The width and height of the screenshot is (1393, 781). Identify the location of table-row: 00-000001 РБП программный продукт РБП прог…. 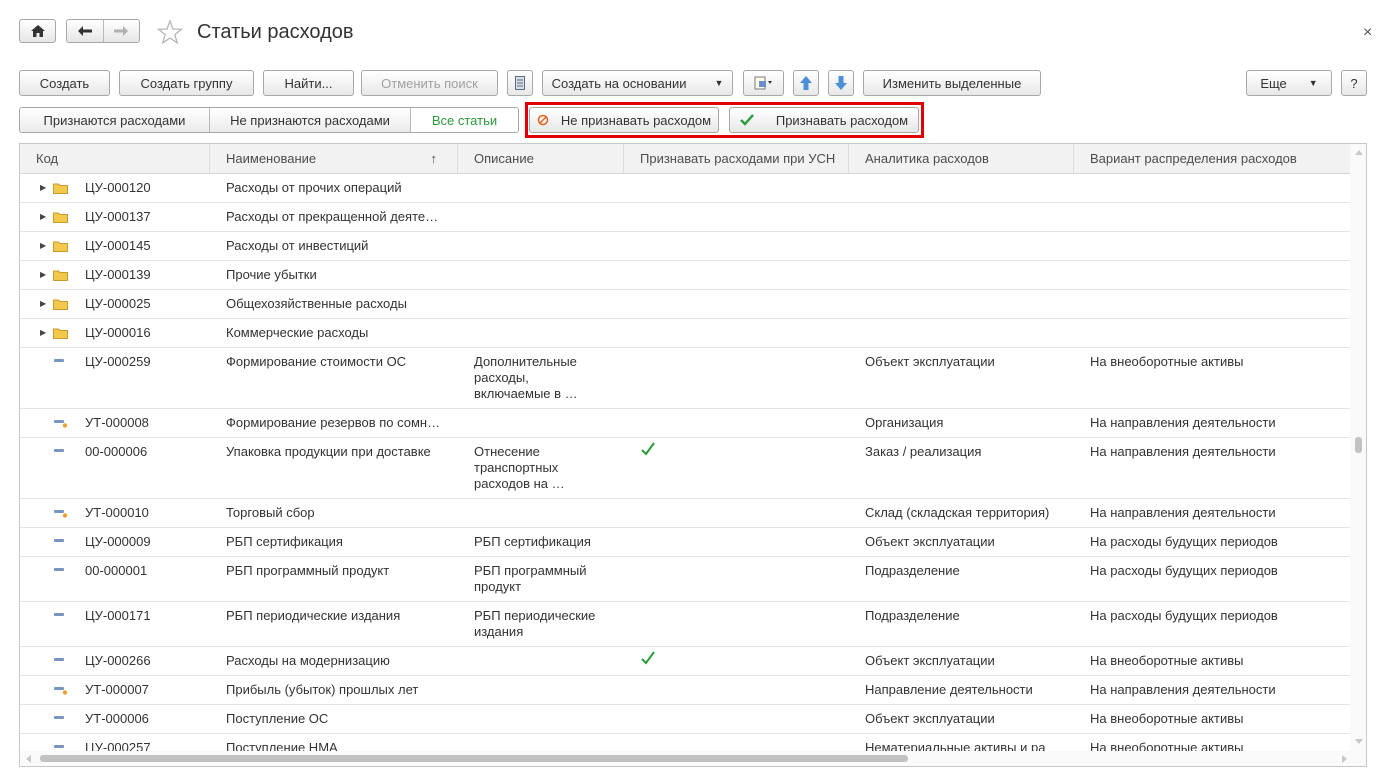
(685, 579).